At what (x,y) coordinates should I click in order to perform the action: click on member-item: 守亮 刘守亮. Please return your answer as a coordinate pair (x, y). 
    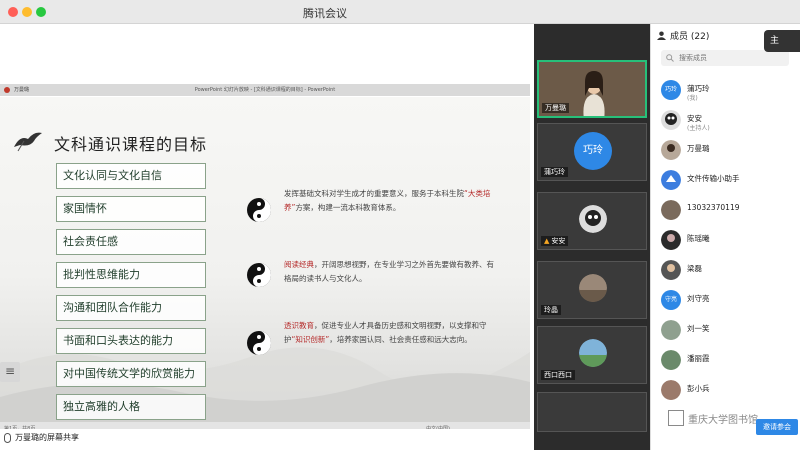
    Looking at the image, I should click on (730, 301).